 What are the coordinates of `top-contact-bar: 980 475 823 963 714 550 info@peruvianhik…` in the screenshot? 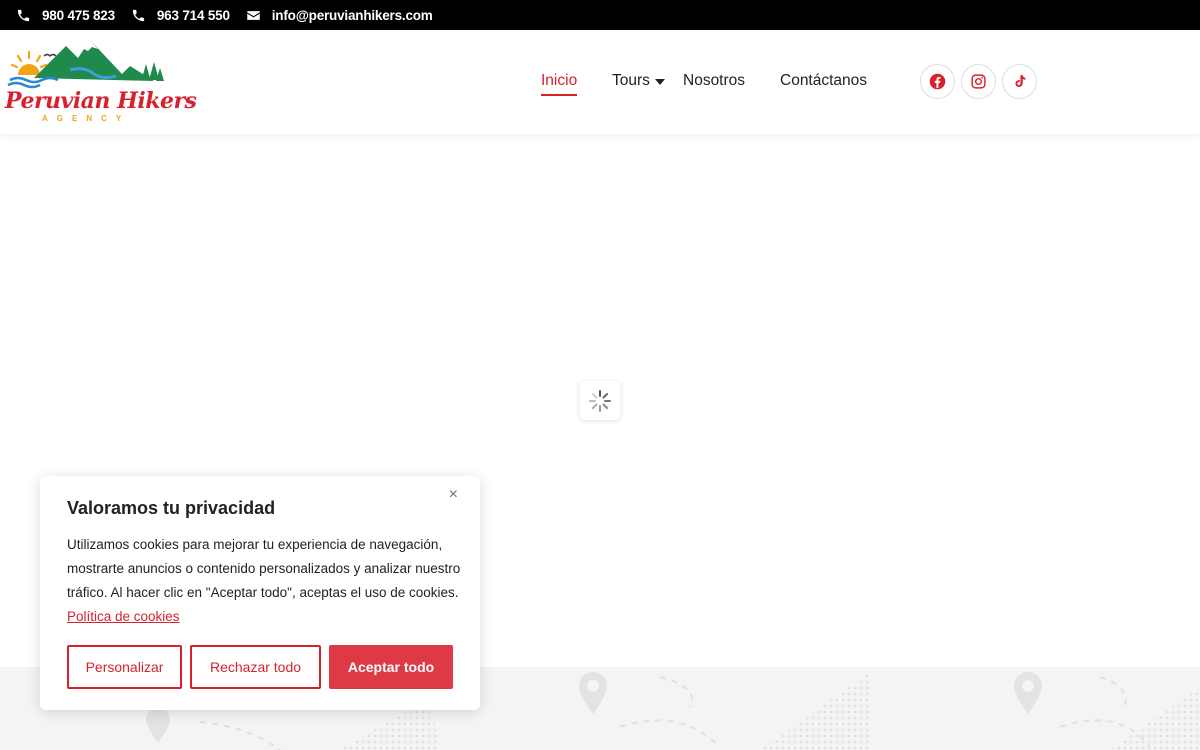 It's located at (600, 15).